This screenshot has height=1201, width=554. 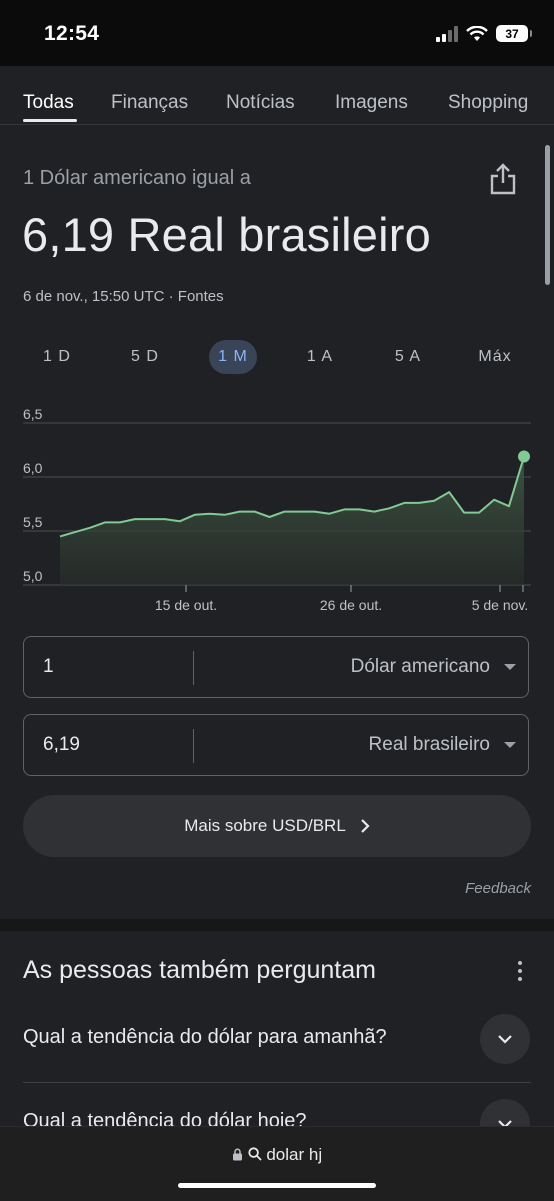 I want to click on search-icon, so click(x=255, y=1154).